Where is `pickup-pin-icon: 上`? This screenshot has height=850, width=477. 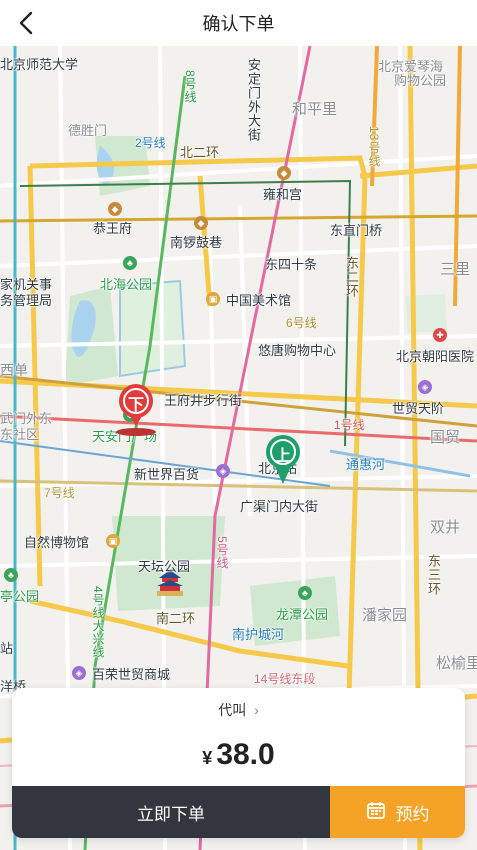
pickup-pin-icon: 上 is located at coordinates (283, 460).